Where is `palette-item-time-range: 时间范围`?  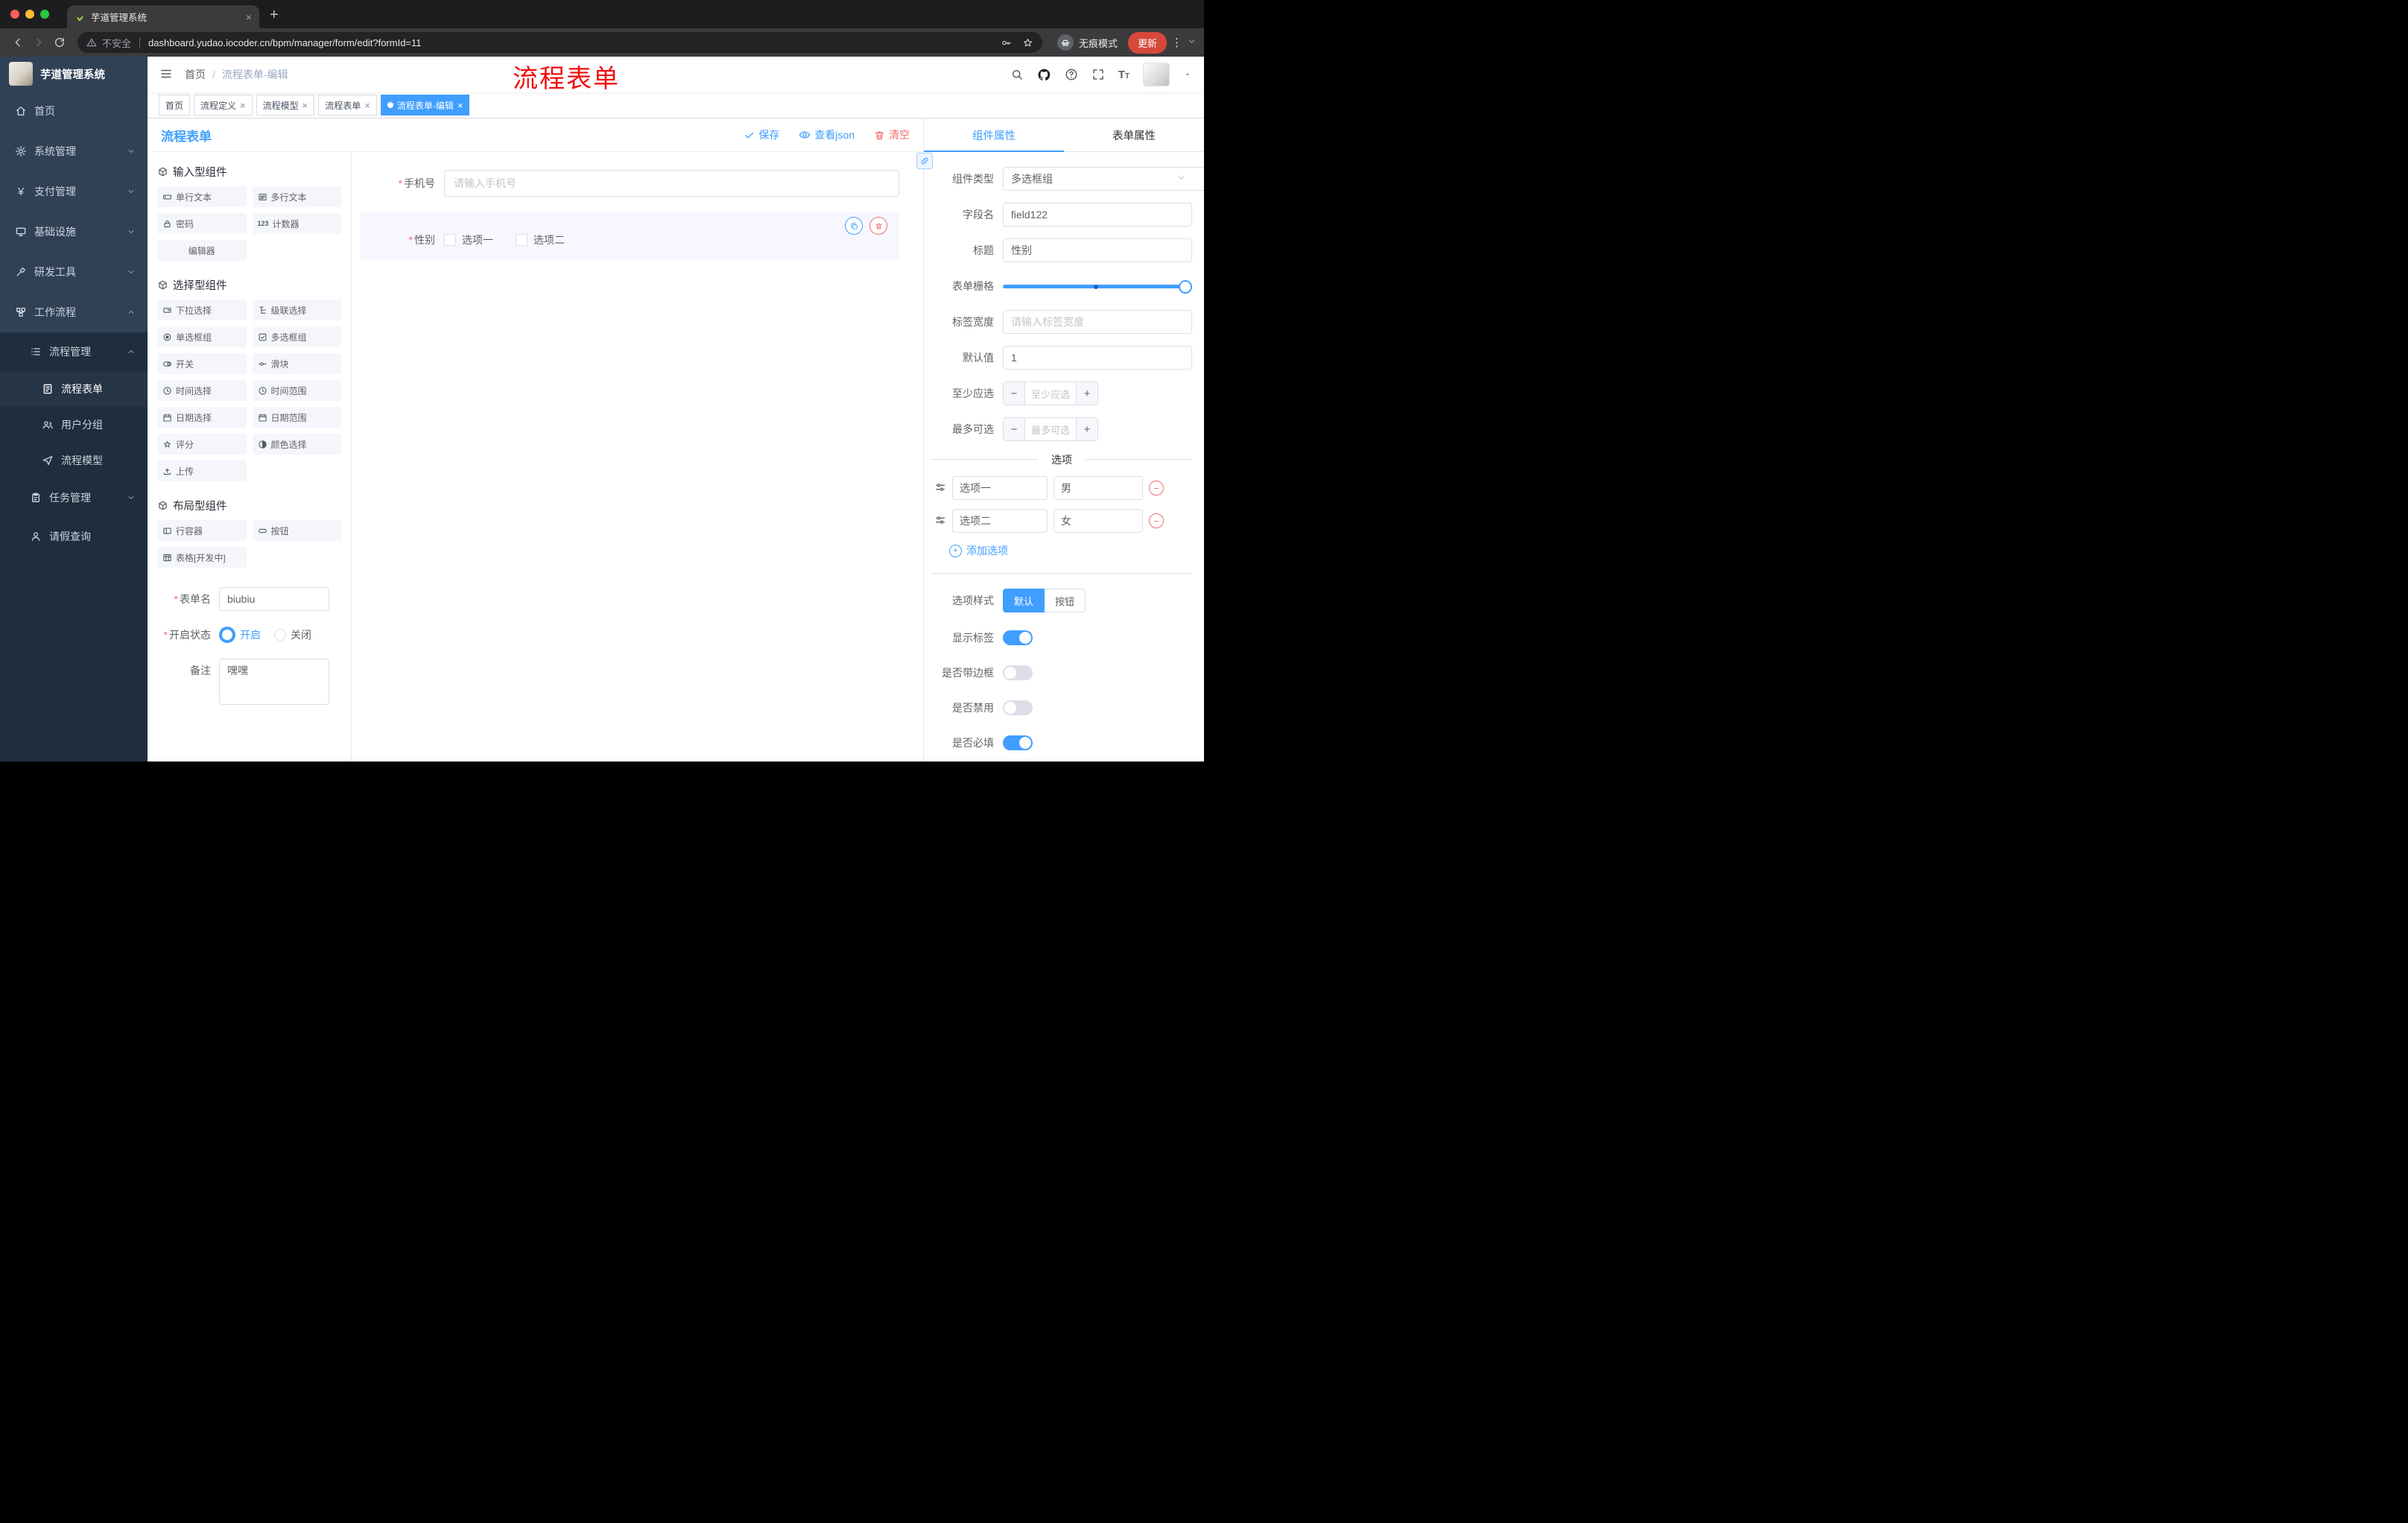
palette-item-time-range: 时间范围 is located at coordinates (296, 391).